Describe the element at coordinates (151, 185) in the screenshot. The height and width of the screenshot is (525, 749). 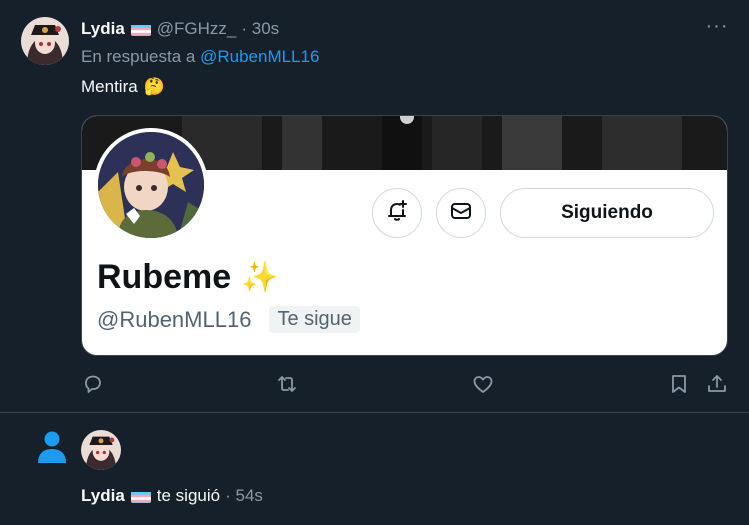
I see `profile-avatar` at that location.